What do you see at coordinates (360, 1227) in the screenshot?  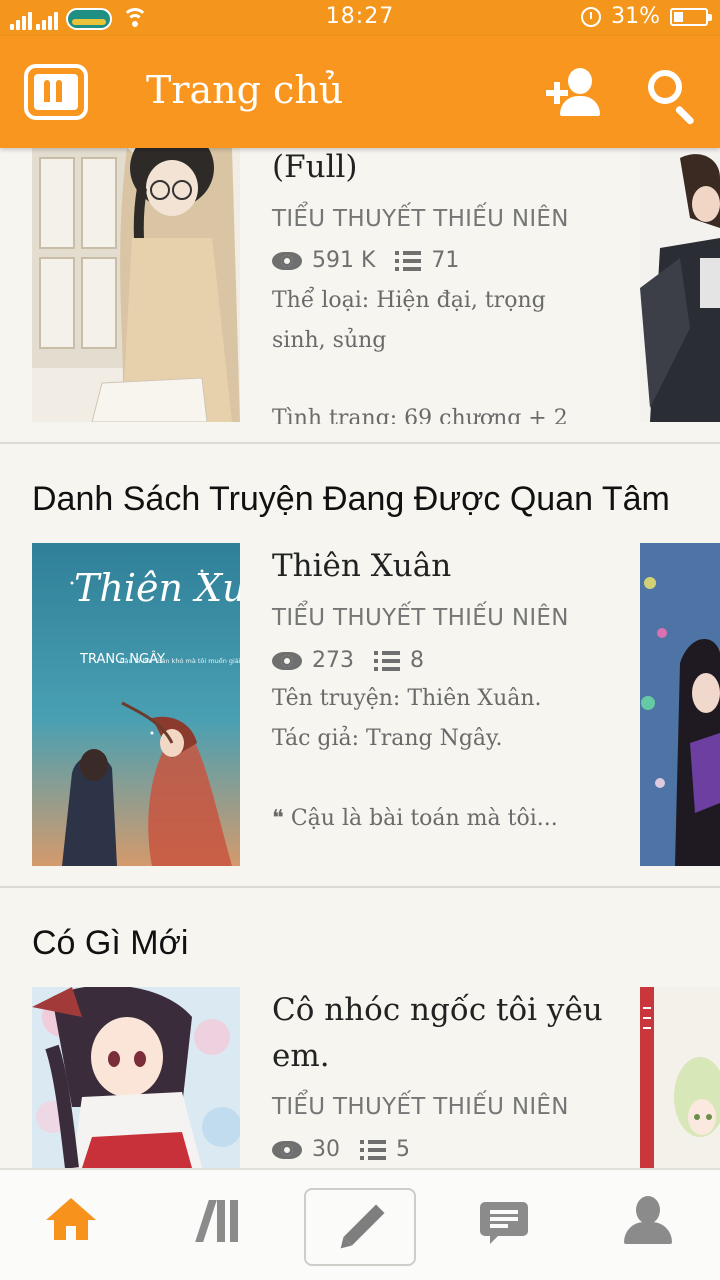 I see `nav-write-button` at bounding box center [360, 1227].